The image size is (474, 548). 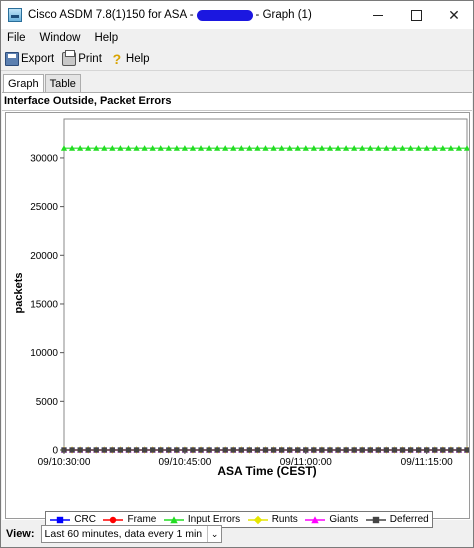 I want to click on minimize-button, so click(x=378, y=15).